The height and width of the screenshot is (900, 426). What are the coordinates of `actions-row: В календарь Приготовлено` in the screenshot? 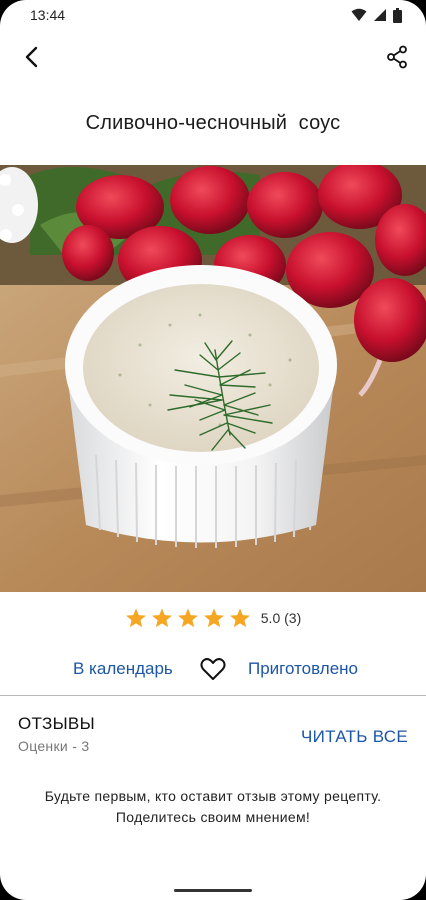 It's located at (213, 670).